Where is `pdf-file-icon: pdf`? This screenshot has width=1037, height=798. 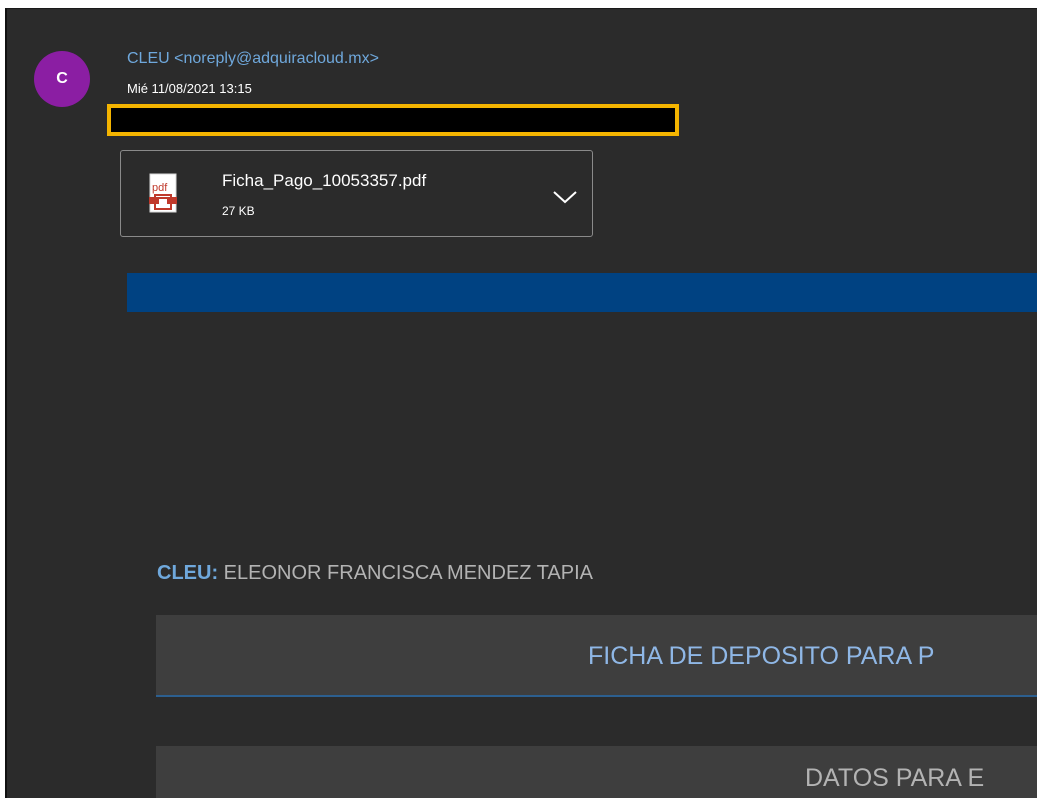 pdf-file-icon: pdf is located at coordinates (163, 193).